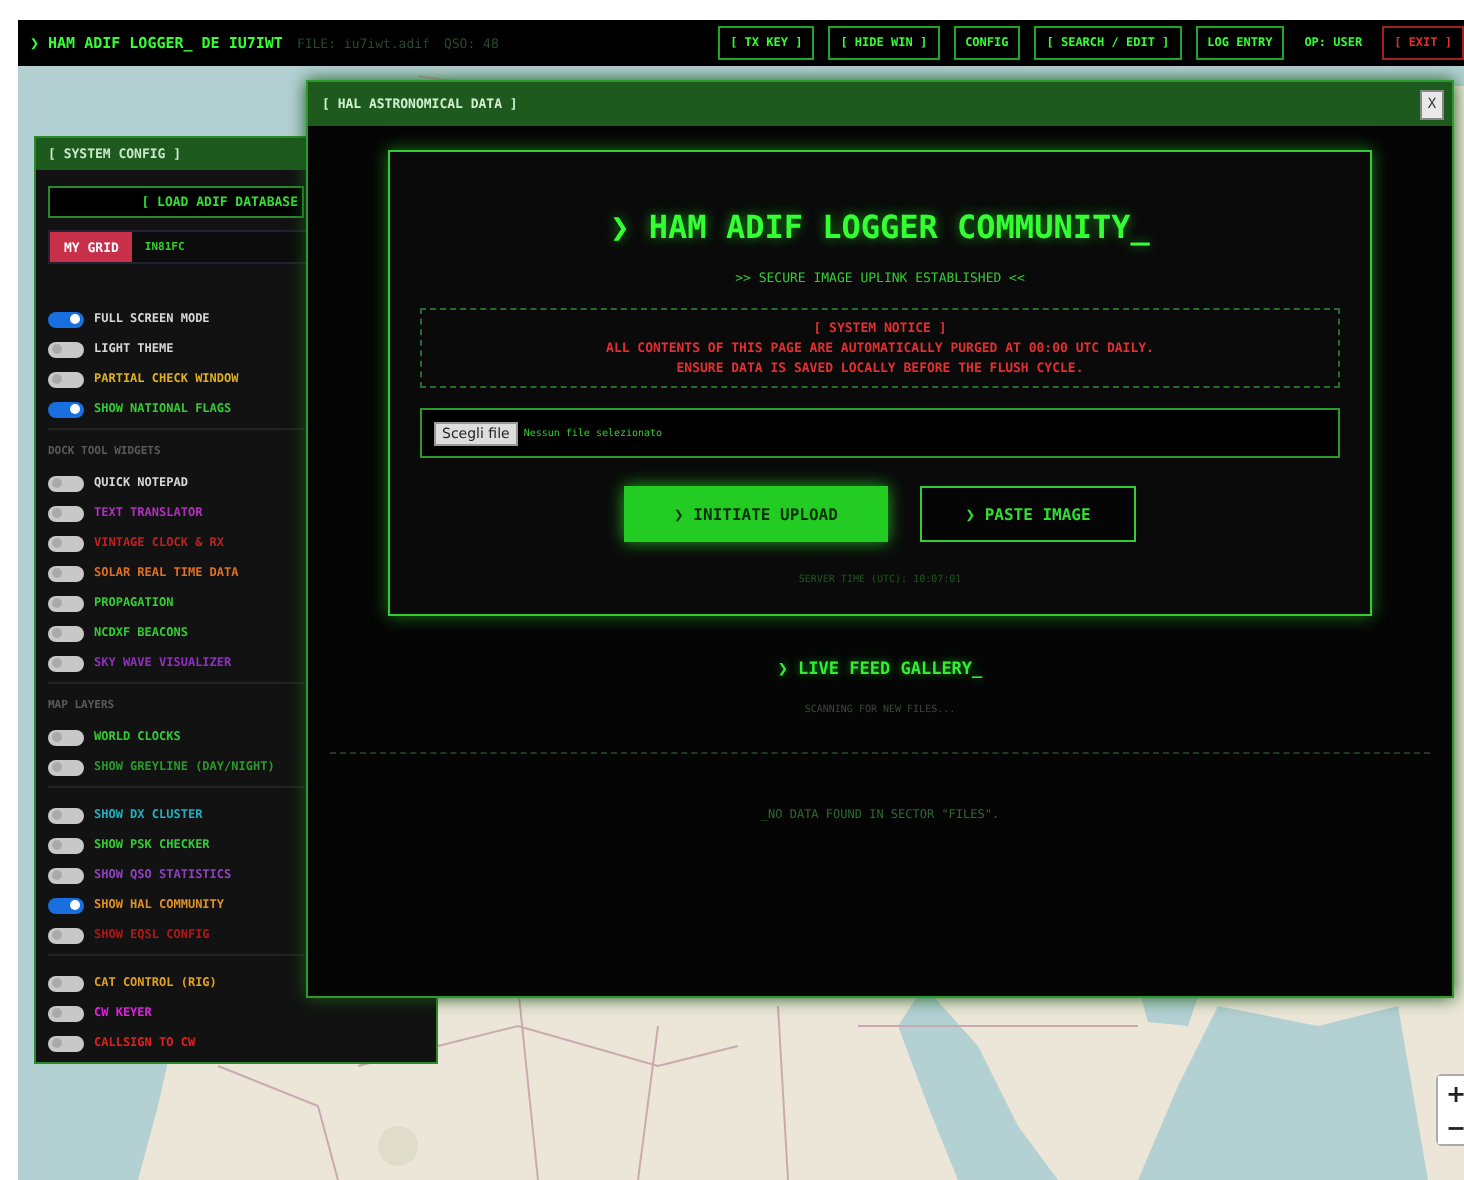 Image resolution: width=1464 pixels, height=1180 pixels. Describe the element at coordinates (756, 514) in the screenshot. I see `upload-button: ❯ INITIATE UPLOAD` at that location.